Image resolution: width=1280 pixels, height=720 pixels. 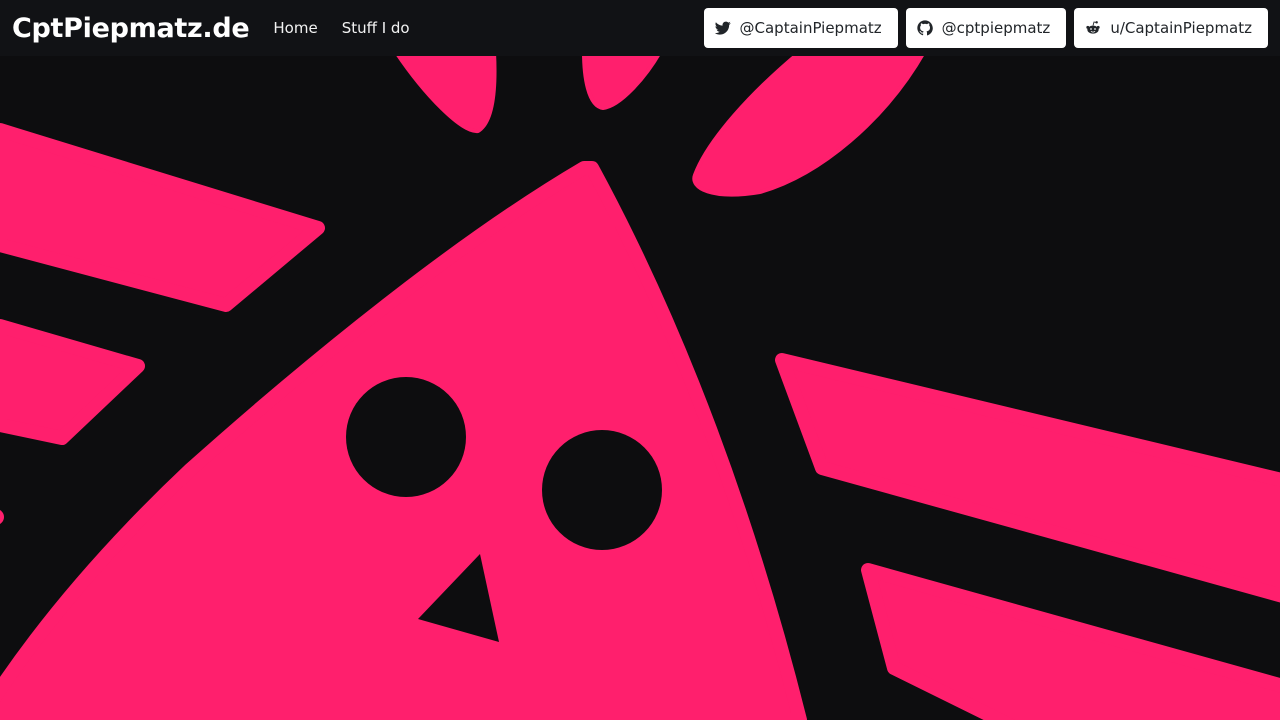 I want to click on github-button: @cptpiepmatz, so click(x=986, y=28).